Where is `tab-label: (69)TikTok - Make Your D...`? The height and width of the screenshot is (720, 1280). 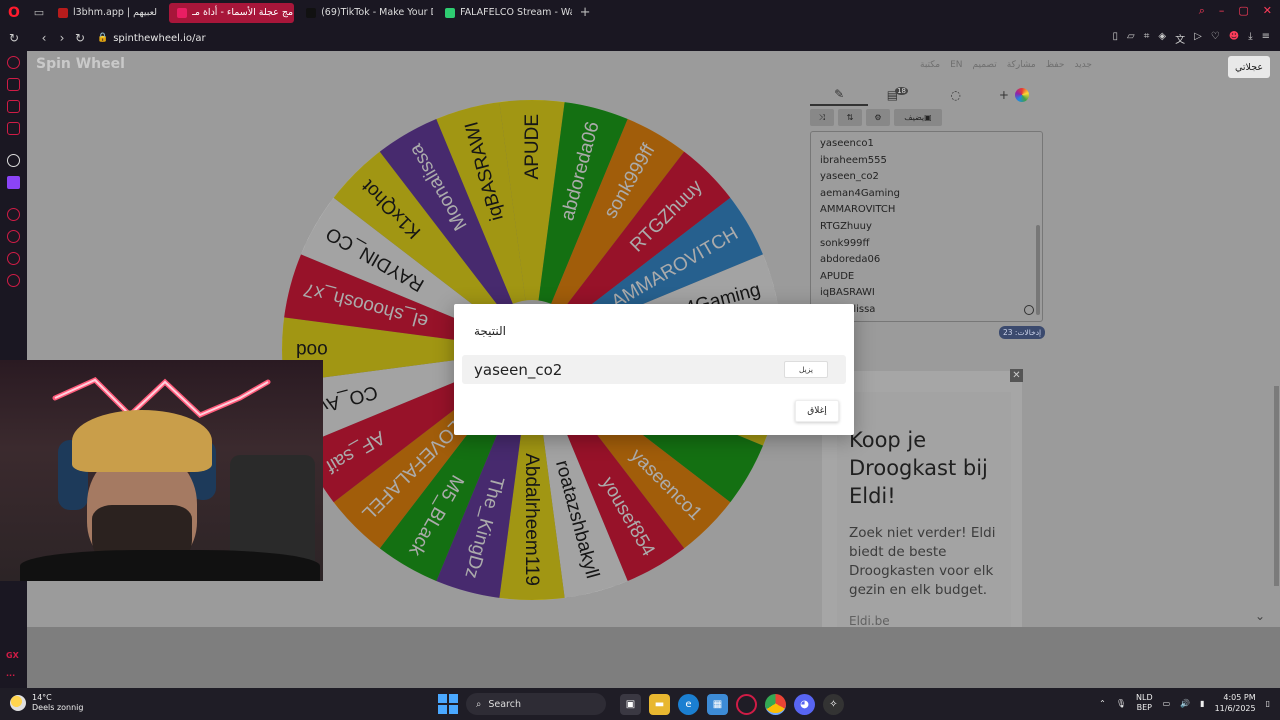 tab-label: (69)TikTok - Make Your D... is located at coordinates (377, 12).